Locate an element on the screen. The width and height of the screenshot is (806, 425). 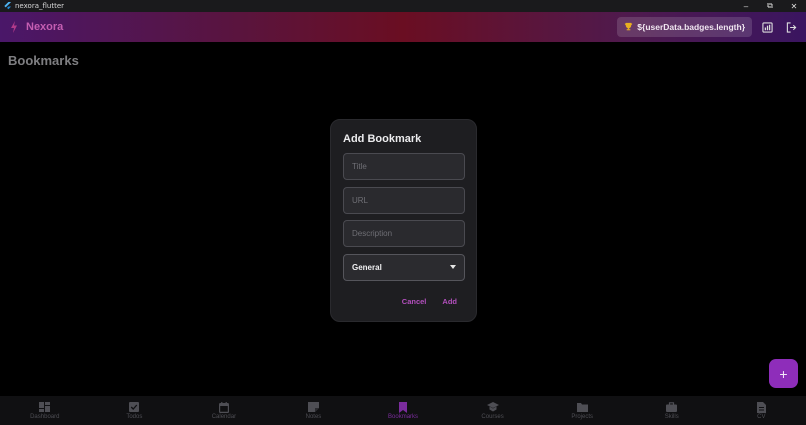
bolt-icon is located at coordinates (15, 27).